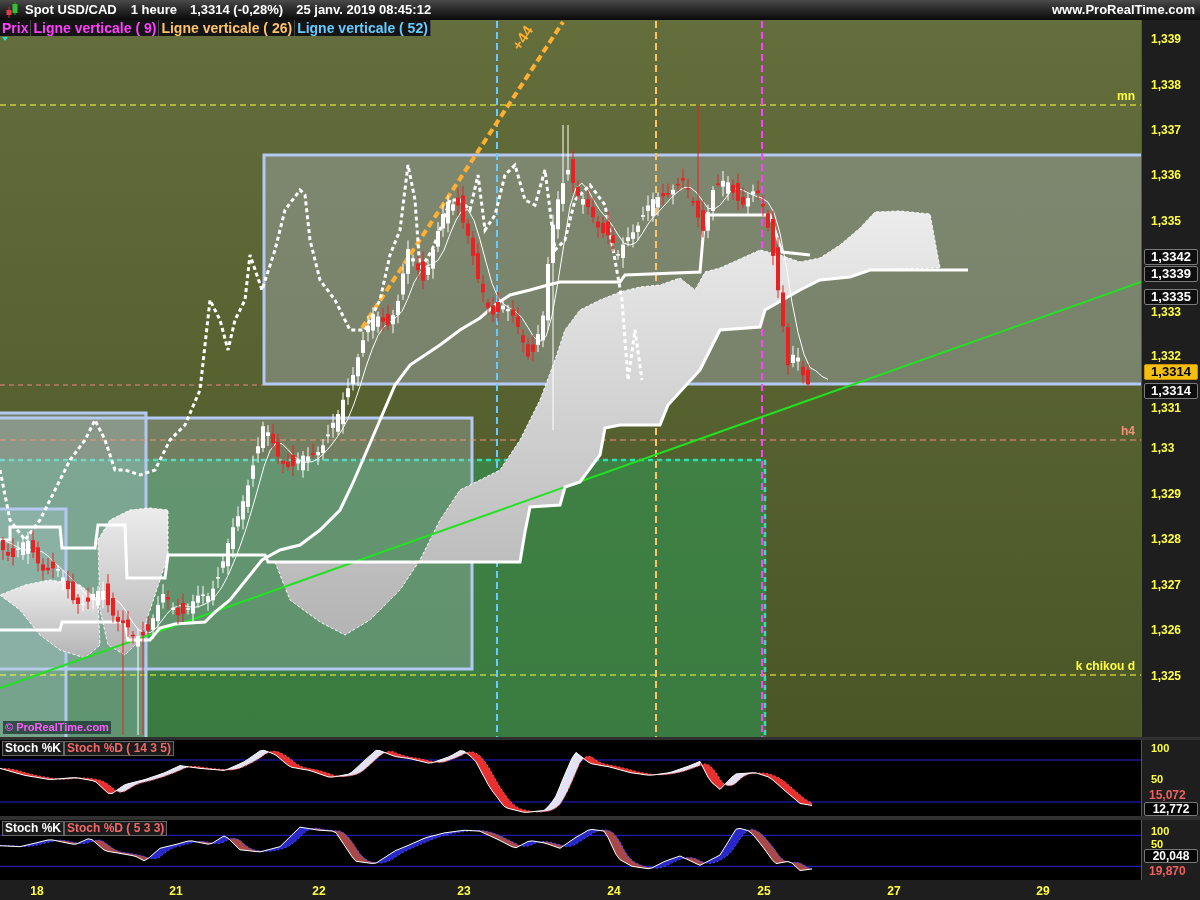 Image resolution: width=1200 pixels, height=900 pixels. I want to click on projection-label: +44, so click(523, 38).